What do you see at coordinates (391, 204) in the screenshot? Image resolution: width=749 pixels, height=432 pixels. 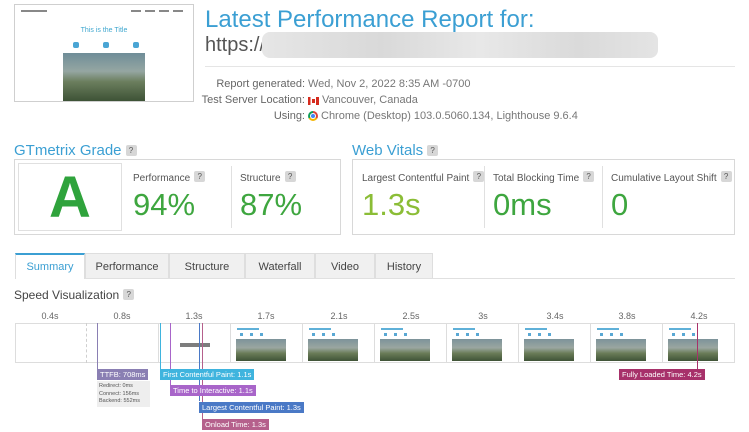 I see `lcp-value: 1.3s` at bounding box center [391, 204].